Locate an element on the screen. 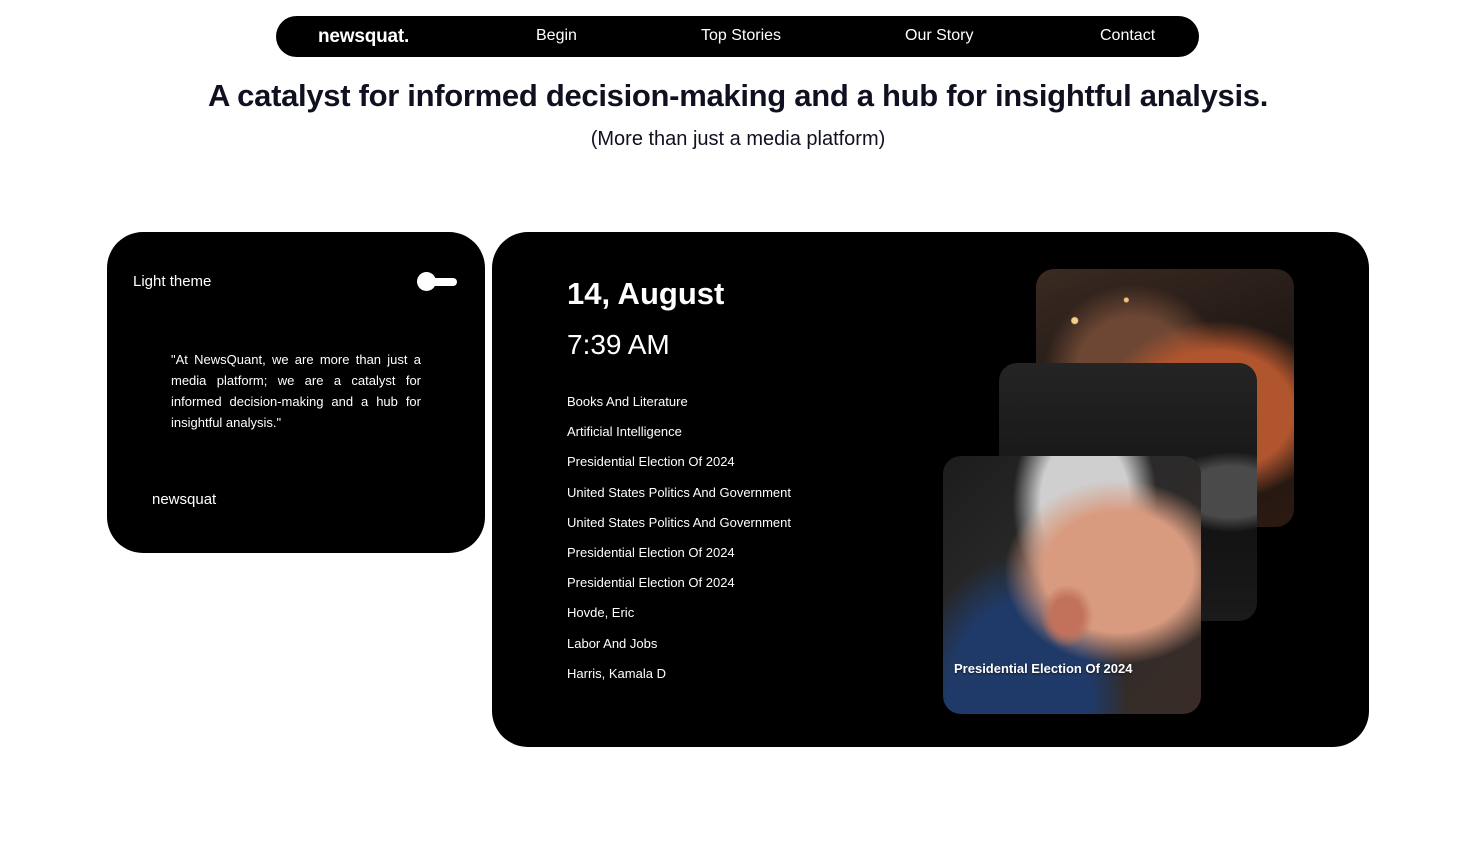  story-image-portrait: Presidential Election Of 2024 is located at coordinates (1072, 585).